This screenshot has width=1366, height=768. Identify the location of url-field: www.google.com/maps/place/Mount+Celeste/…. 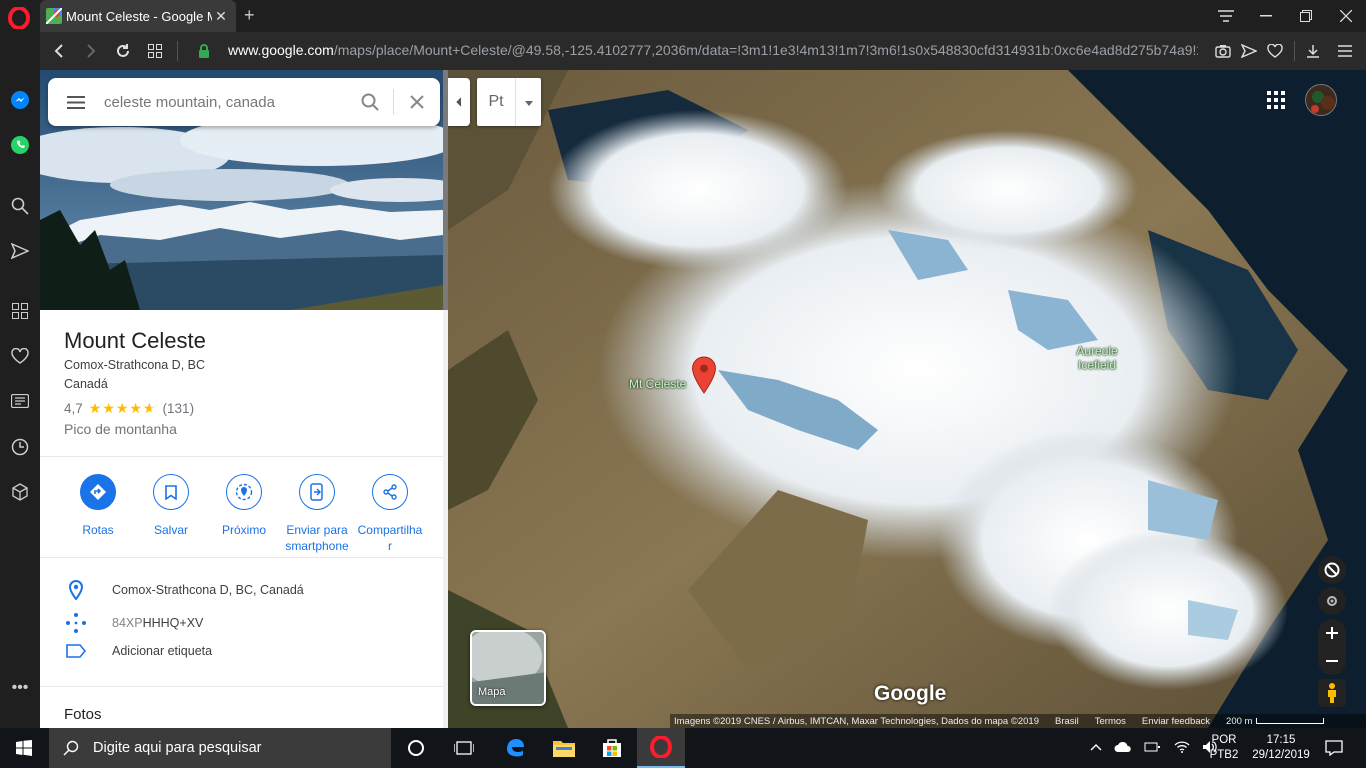
(713, 50).